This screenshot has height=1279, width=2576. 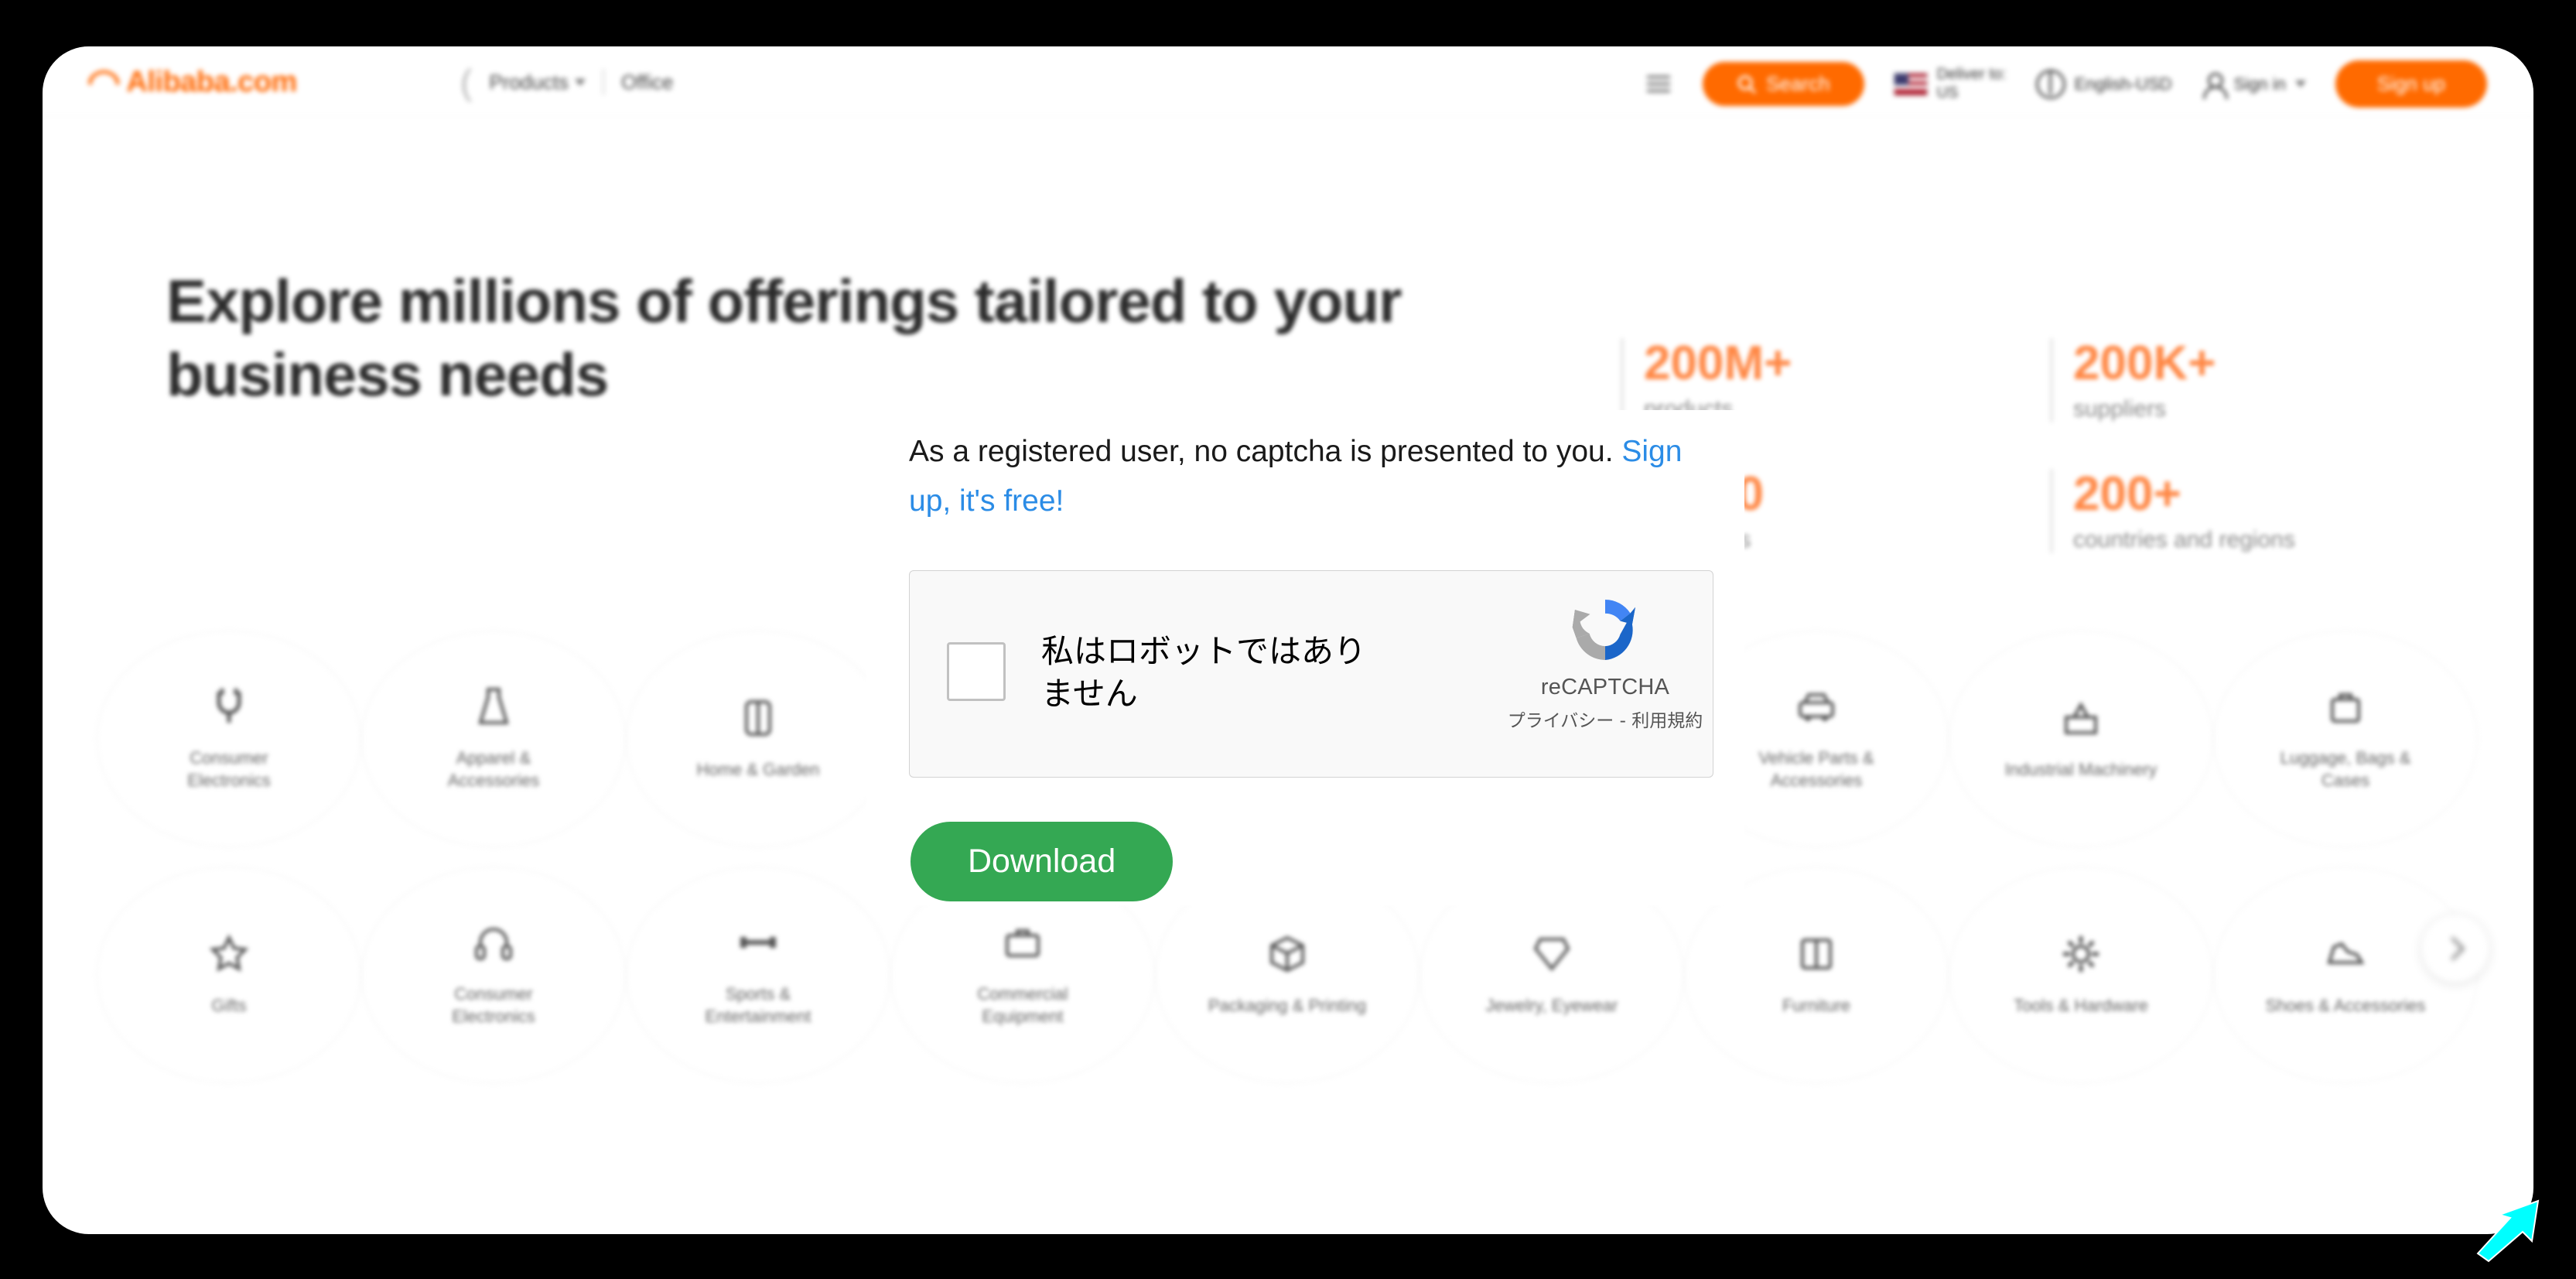 What do you see at coordinates (2050, 84) in the screenshot?
I see `globe-icon` at bounding box center [2050, 84].